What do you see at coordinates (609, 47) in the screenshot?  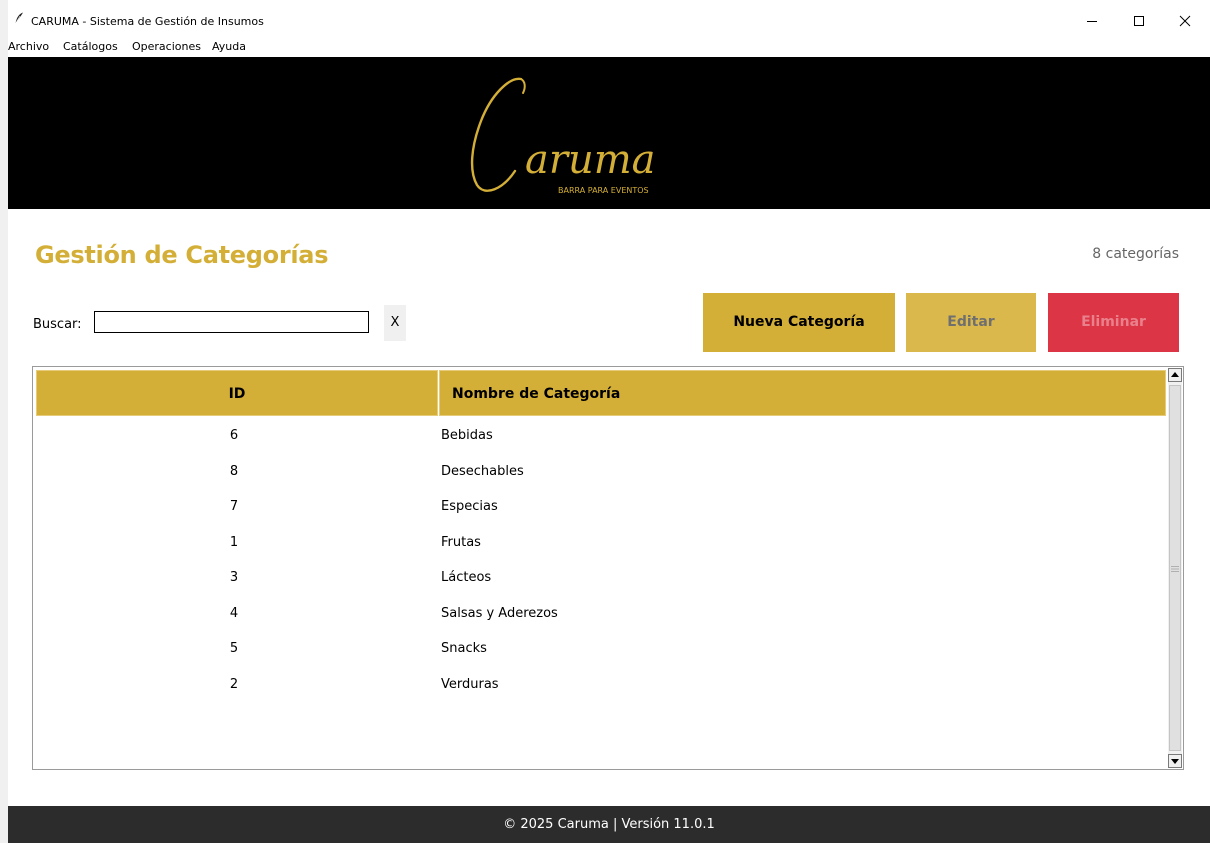 I see `menu-bar: Archivo Catálogos Operaciones Ayuda` at bounding box center [609, 47].